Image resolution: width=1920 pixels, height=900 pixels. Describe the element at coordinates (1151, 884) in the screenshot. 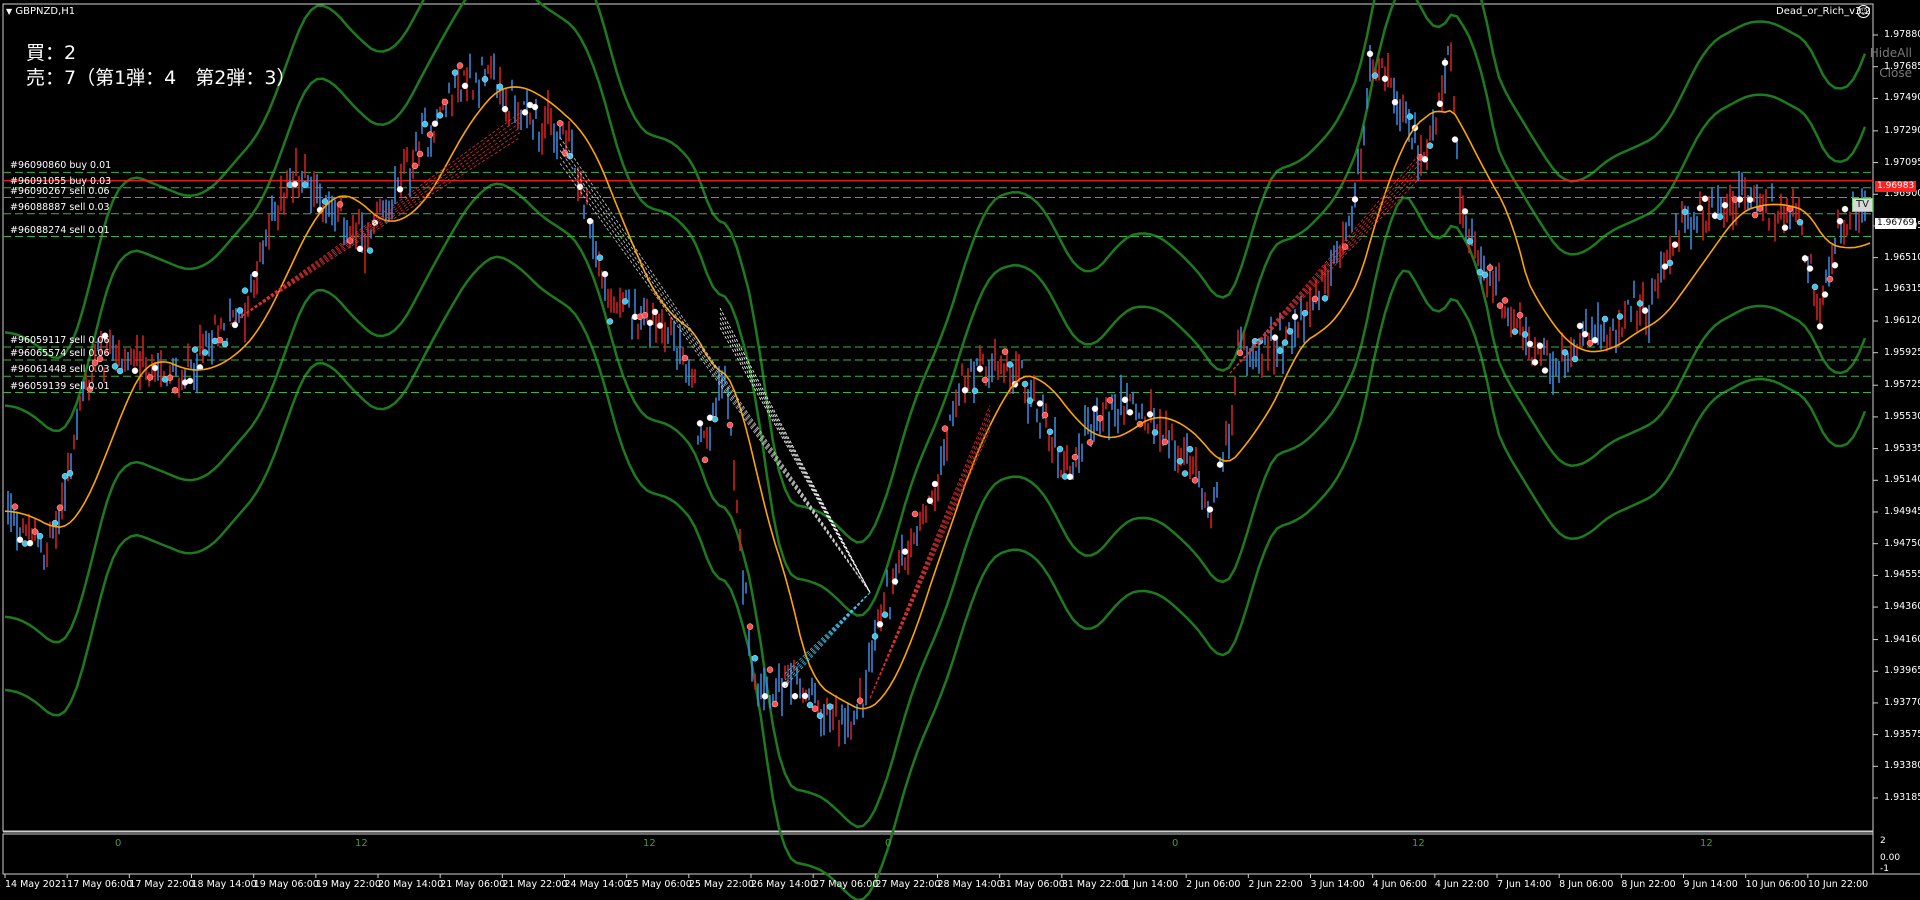

I see `time-axis-label: 1 Jun 14:00` at that location.